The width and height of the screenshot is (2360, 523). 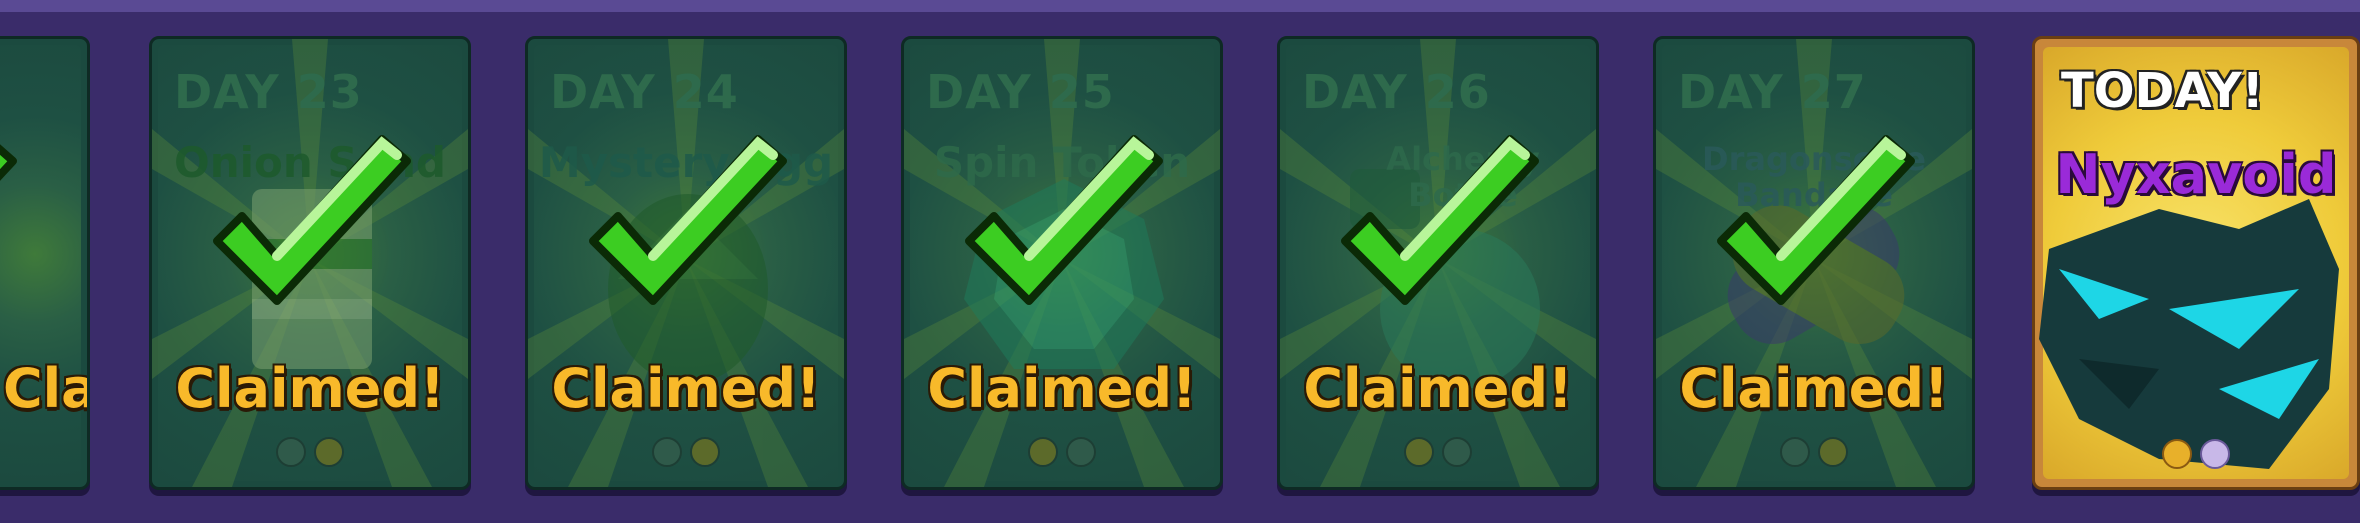 What do you see at coordinates (644, 92) in the screenshot?
I see `day-label: DAY 24` at bounding box center [644, 92].